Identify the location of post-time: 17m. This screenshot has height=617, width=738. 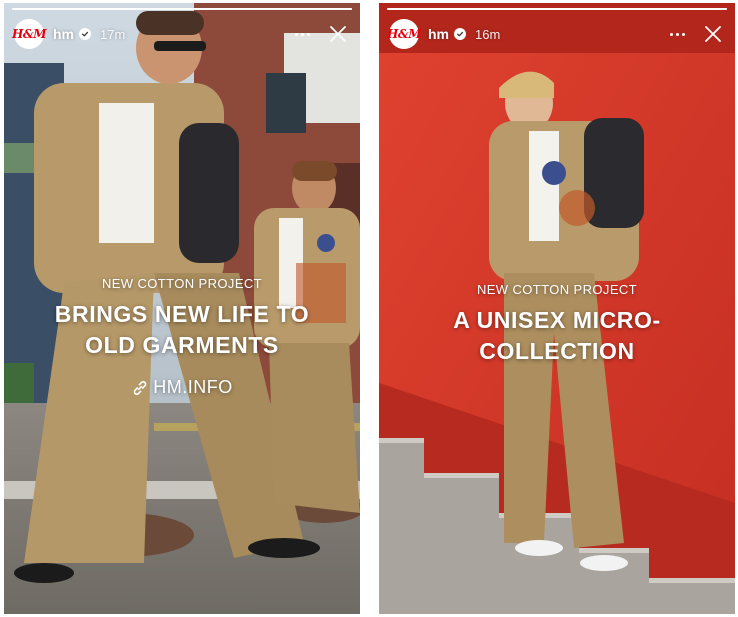
(113, 34).